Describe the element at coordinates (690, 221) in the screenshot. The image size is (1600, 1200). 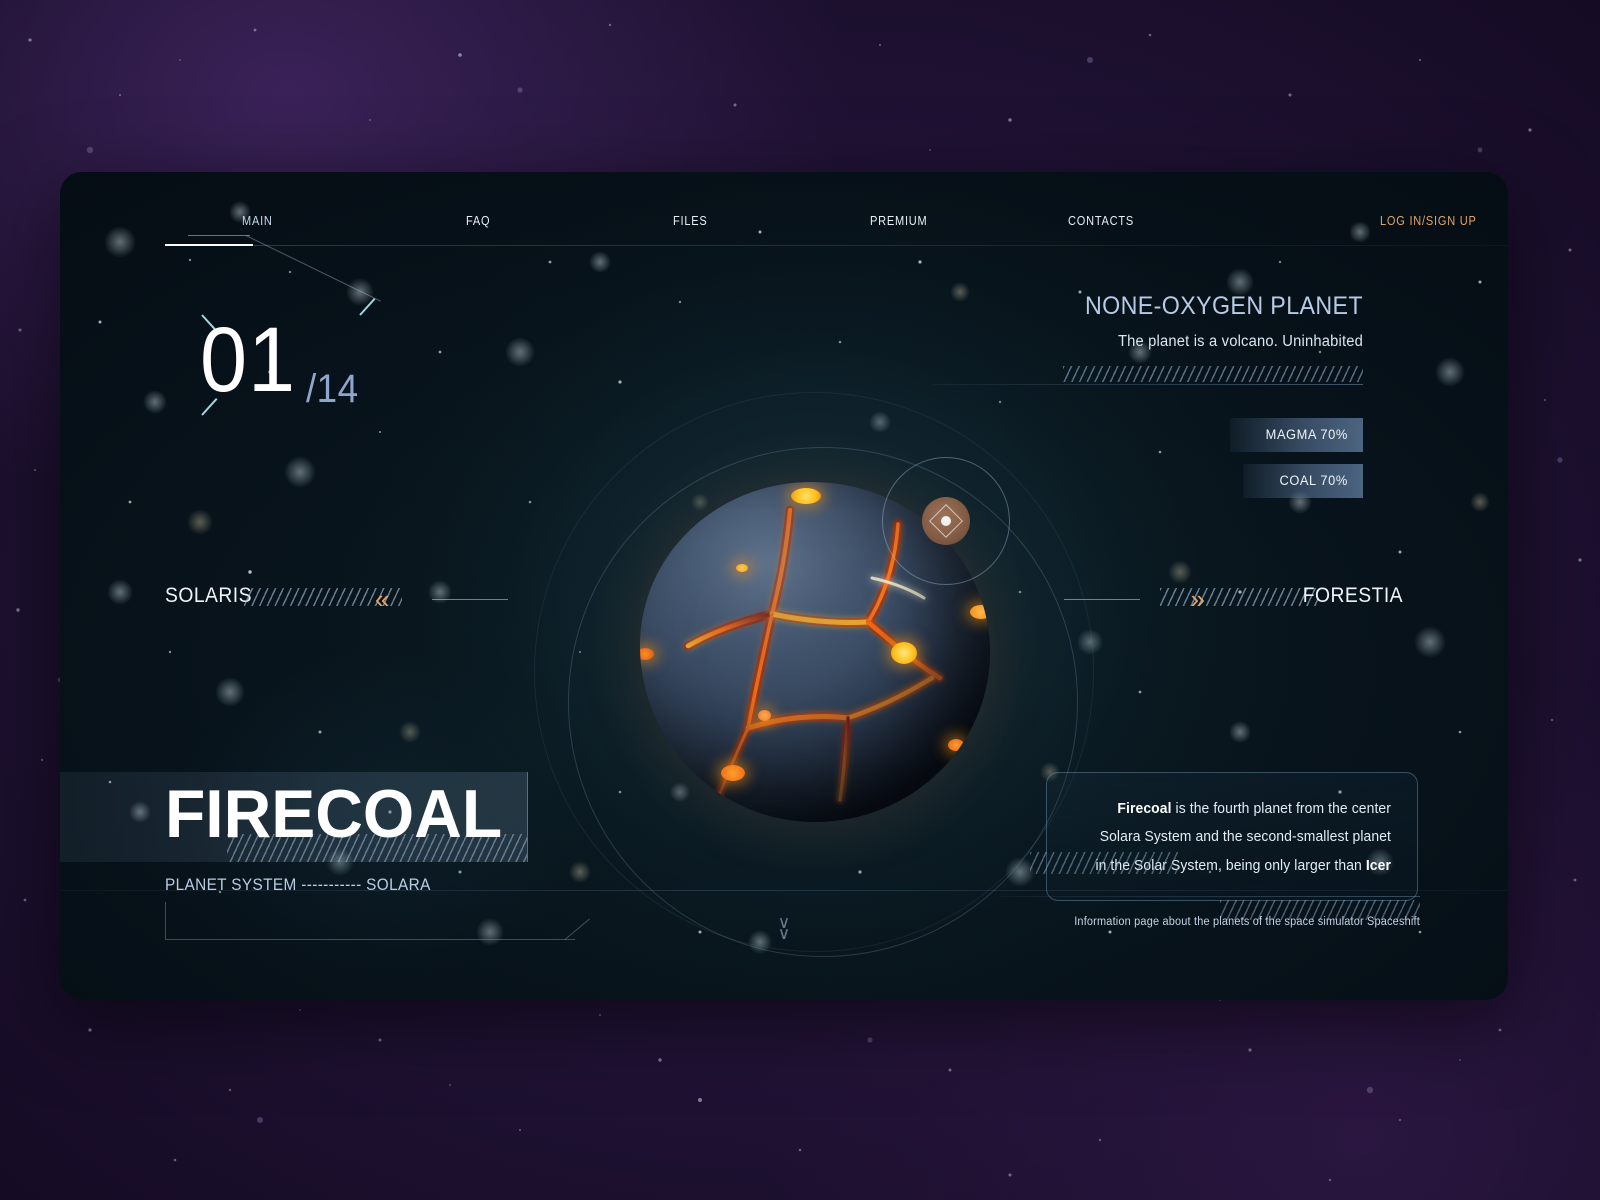
I see `nav-item-files: FILES` at that location.